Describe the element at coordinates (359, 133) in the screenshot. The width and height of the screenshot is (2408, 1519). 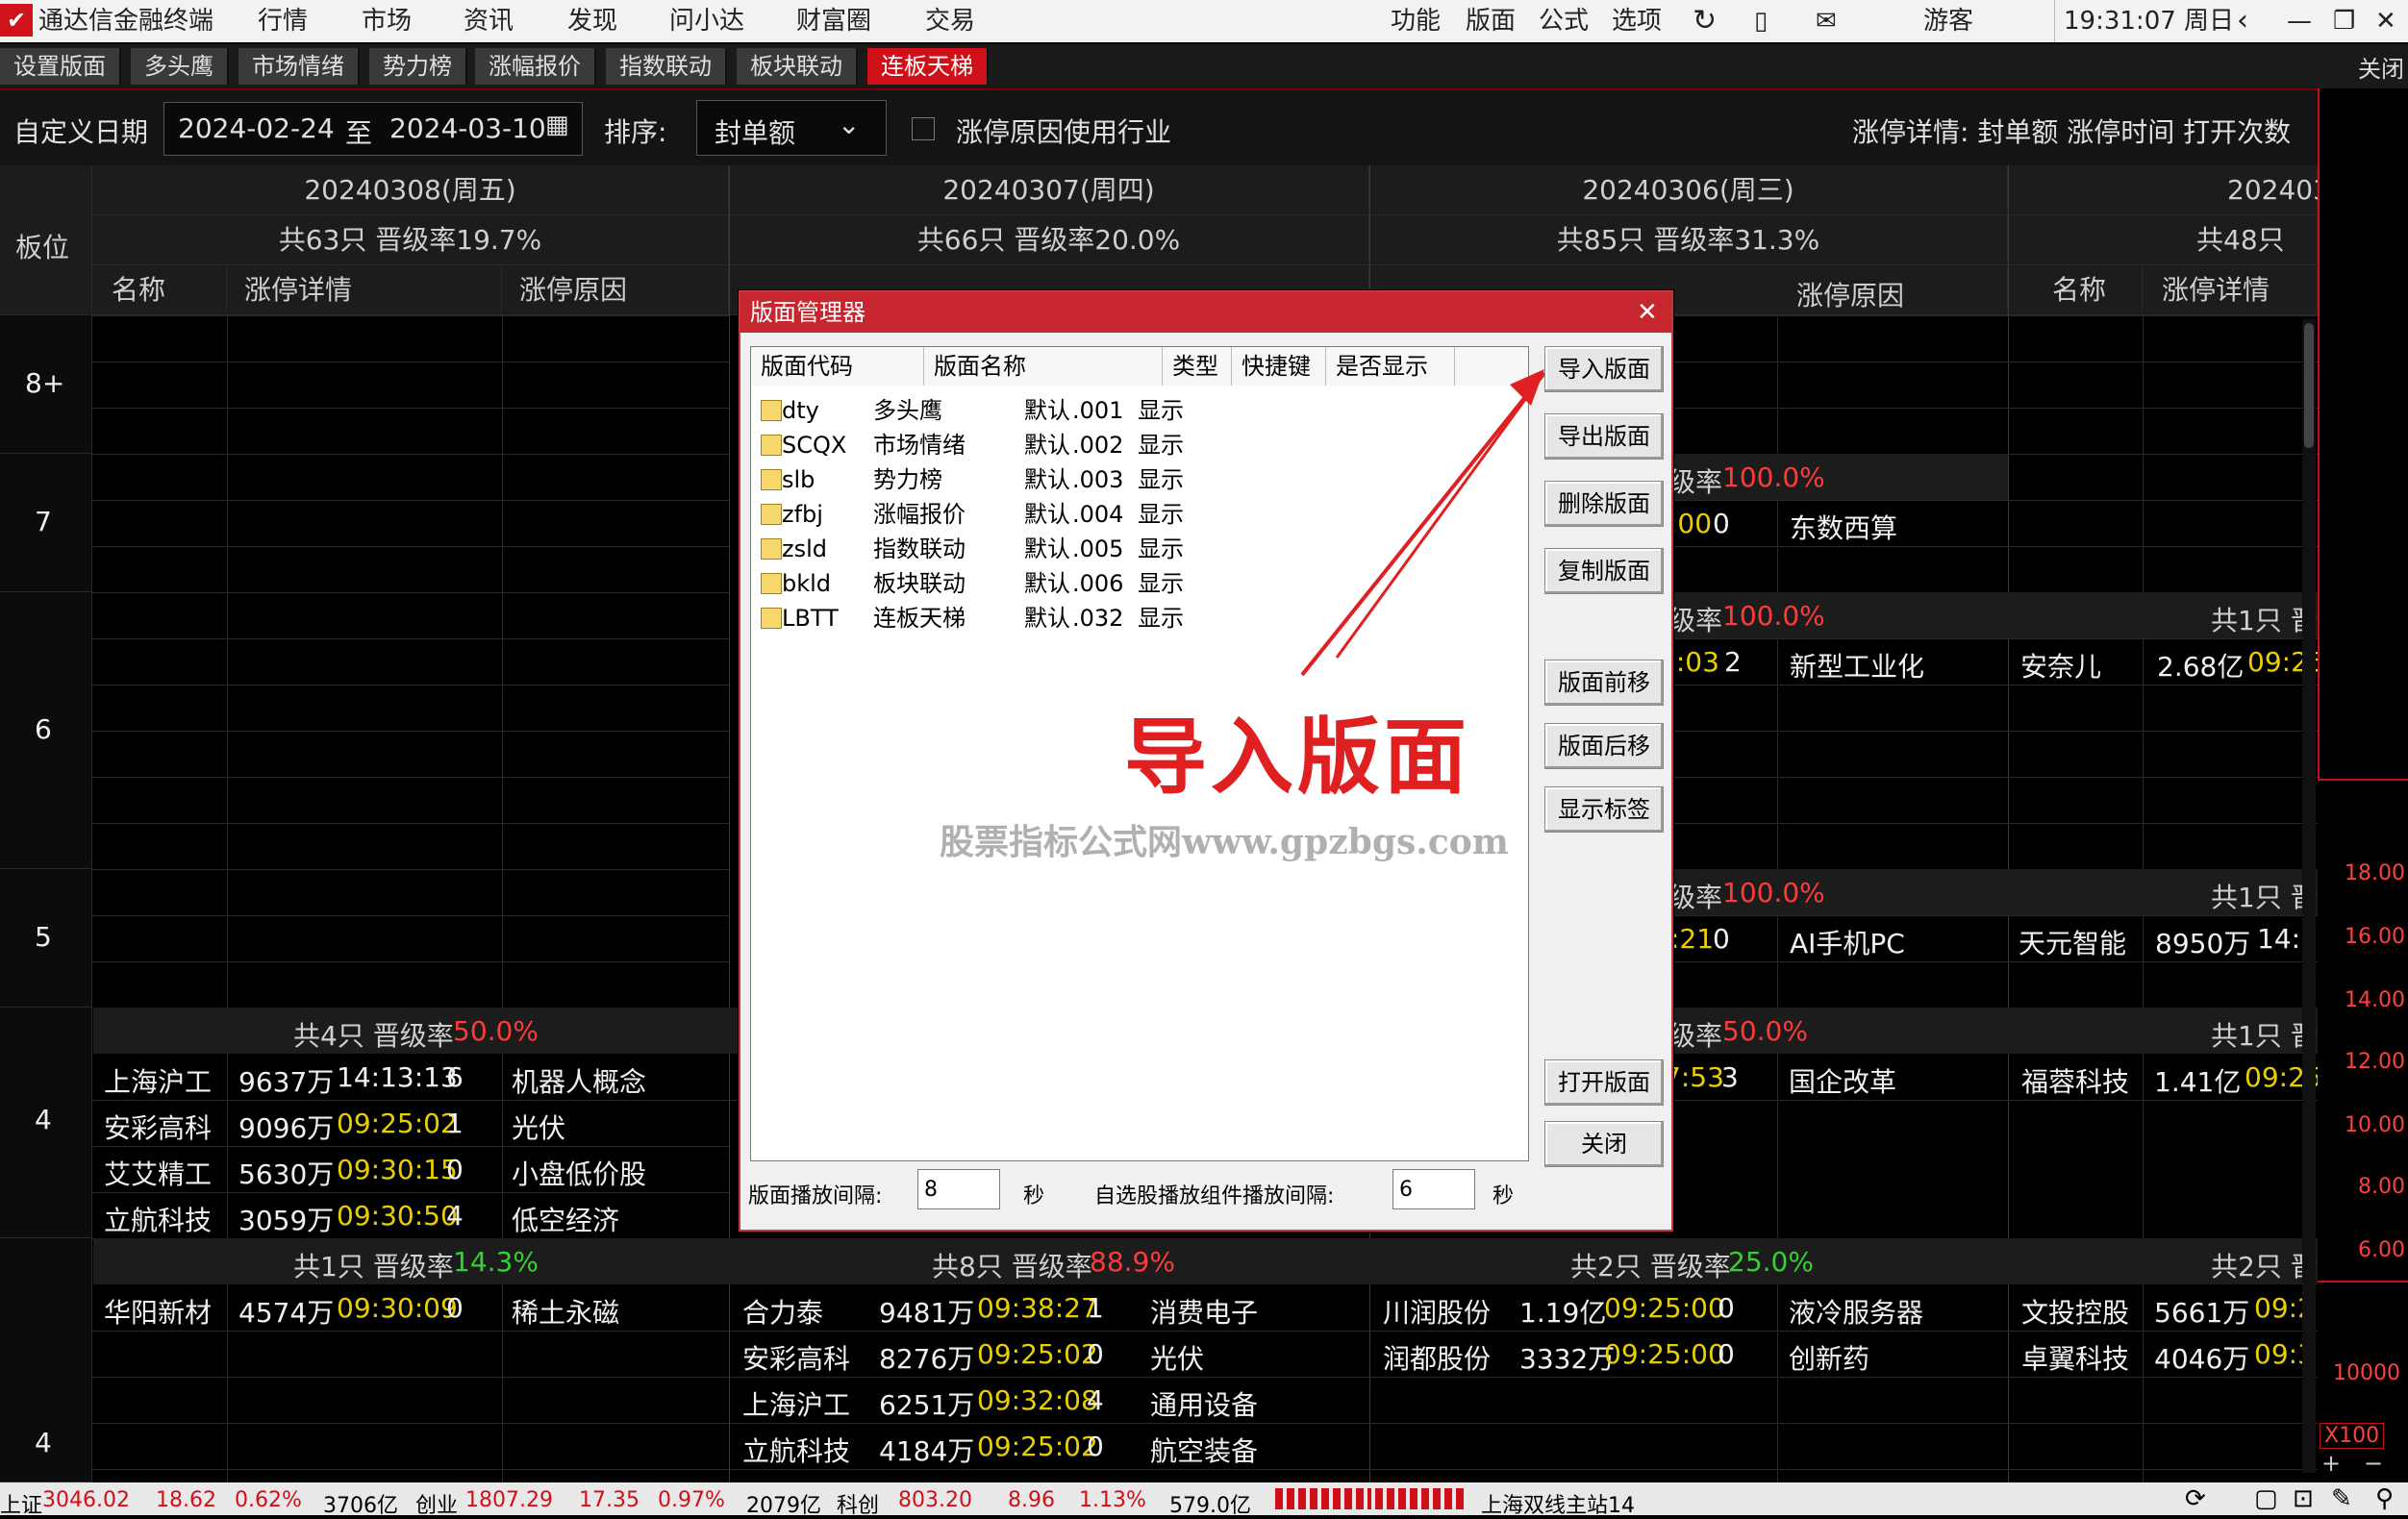
I see `date-sep: 至` at that location.